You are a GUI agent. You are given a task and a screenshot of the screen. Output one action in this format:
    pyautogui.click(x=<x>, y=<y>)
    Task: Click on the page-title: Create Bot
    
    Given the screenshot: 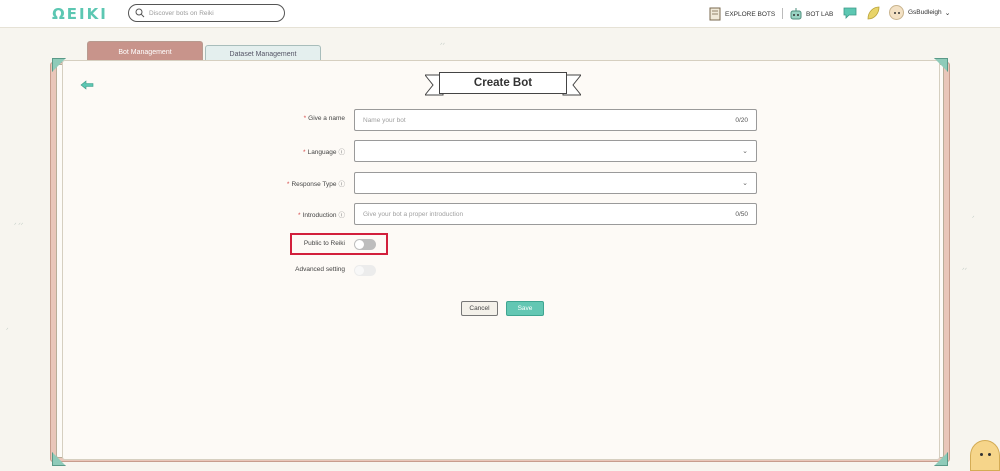 What is the action you would take?
    pyautogui.click(x=503, y=83)
    